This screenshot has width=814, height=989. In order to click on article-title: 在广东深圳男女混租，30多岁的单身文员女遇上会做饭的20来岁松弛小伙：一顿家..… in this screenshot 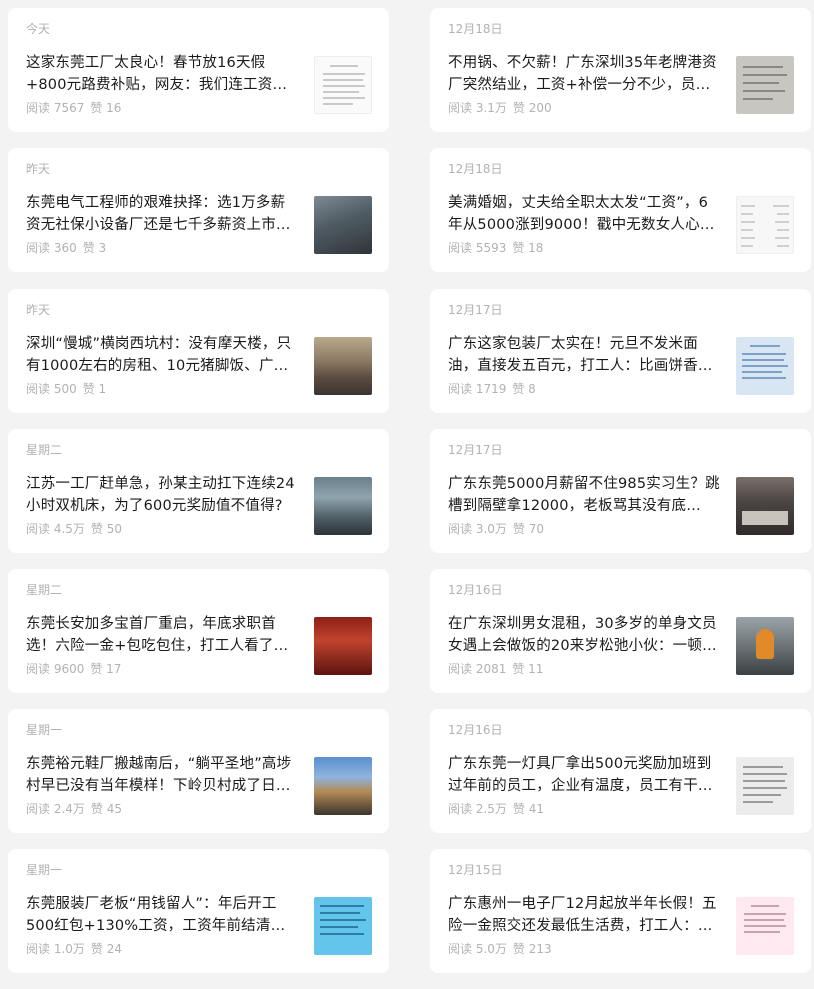, I will do `click(584, 635)`.